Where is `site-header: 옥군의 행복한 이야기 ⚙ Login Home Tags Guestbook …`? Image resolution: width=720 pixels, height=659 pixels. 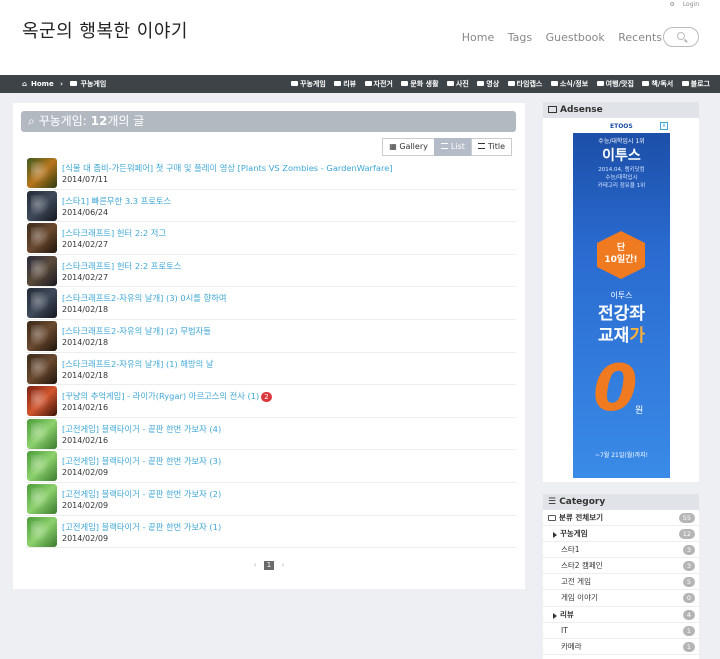
site-header: 옥군의 행복한 이야기 ⚙ Login Home Tags Guestbook … is located at coordinates (360, 37).